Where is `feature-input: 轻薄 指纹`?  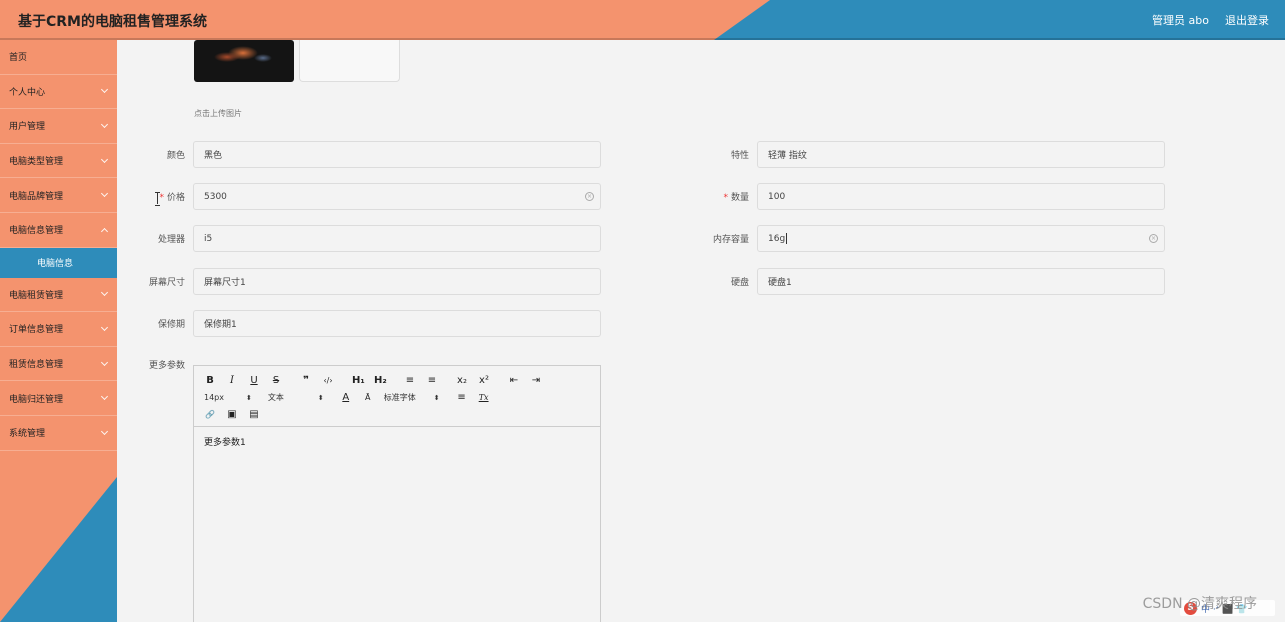
feature-input: 轻薄 指纹 is located at coordinates (961, 154).